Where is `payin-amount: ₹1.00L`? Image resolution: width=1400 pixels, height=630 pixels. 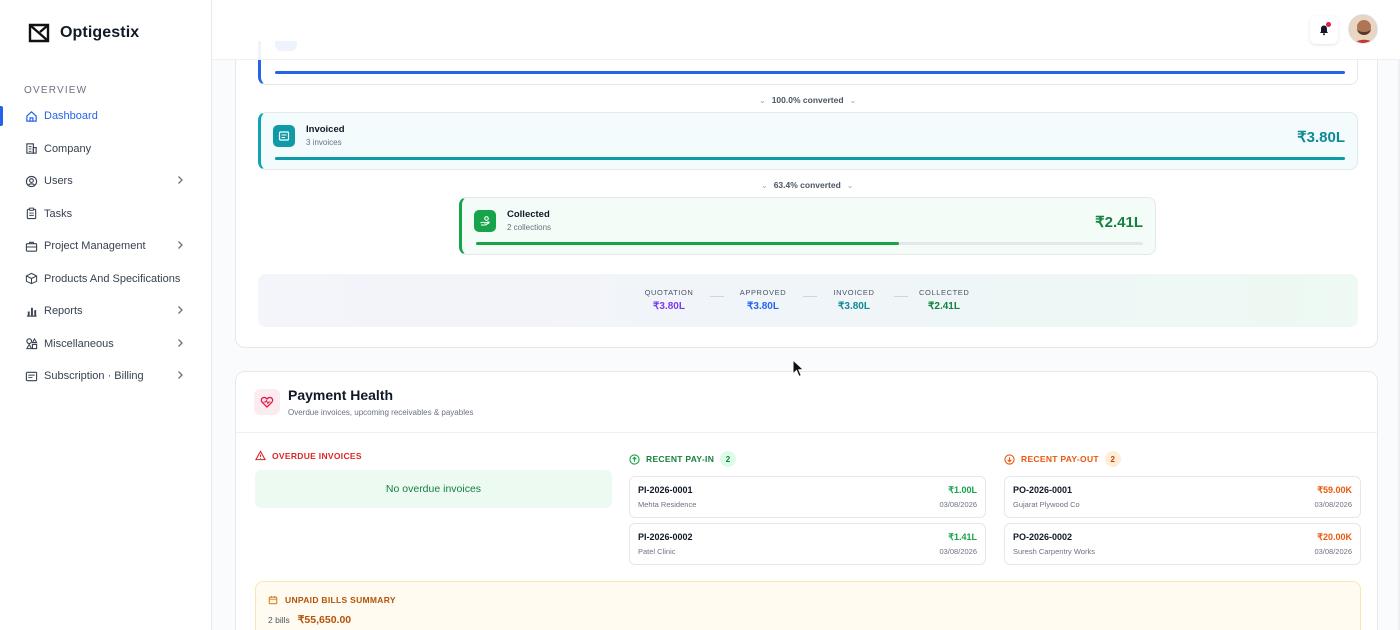 payin-amount: ₹1.00L is located at coordinates (962, 490).